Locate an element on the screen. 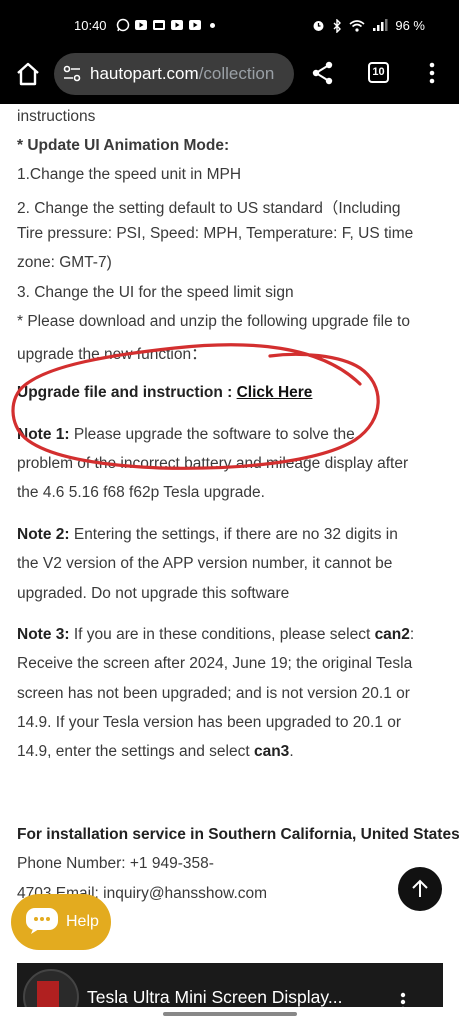 The image size is (459, 1024). note-label: Note 2: is located at coordinates (43, 534).